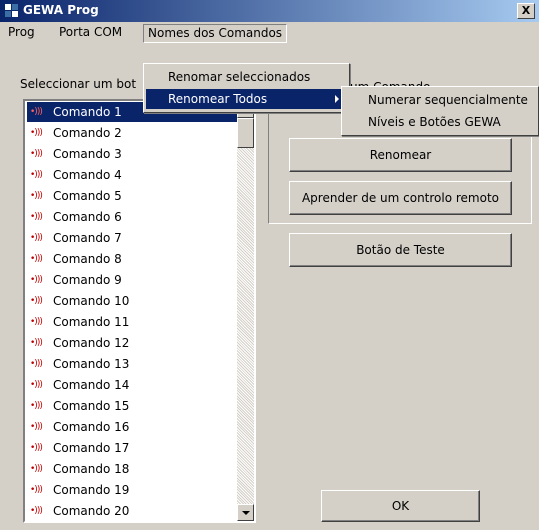 The width and height of the screenshot is (539, 530). I want to click on ok-button: OK, so click(400, 506).